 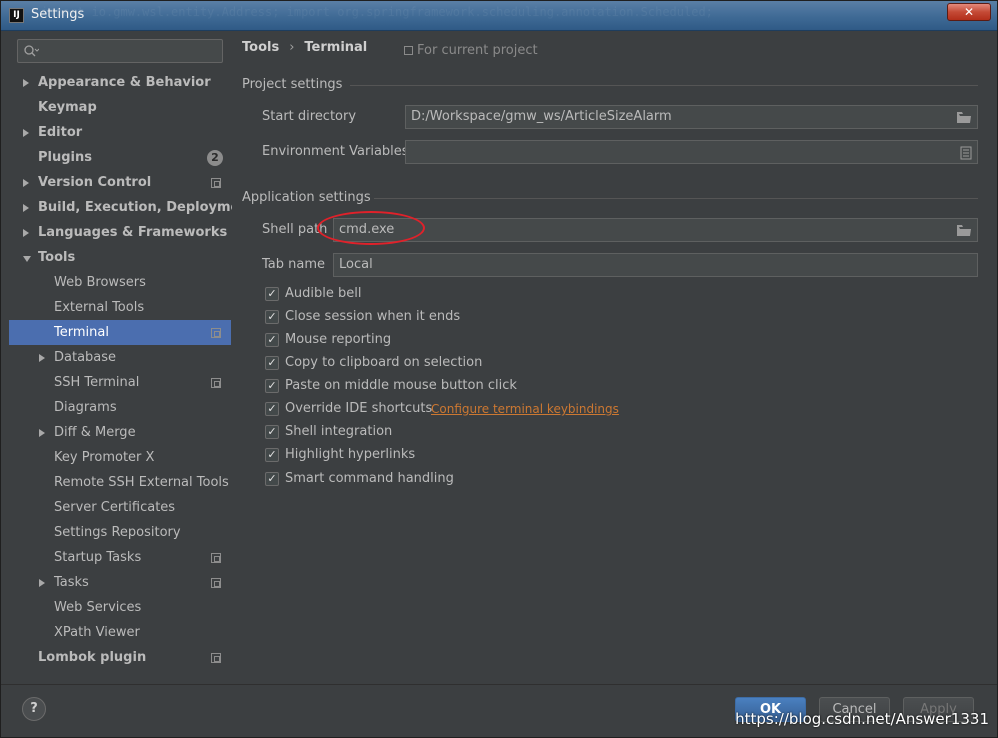 I want to click on sidebar-item-label: Remote SSH External Tools, so click(x=141, y=482).